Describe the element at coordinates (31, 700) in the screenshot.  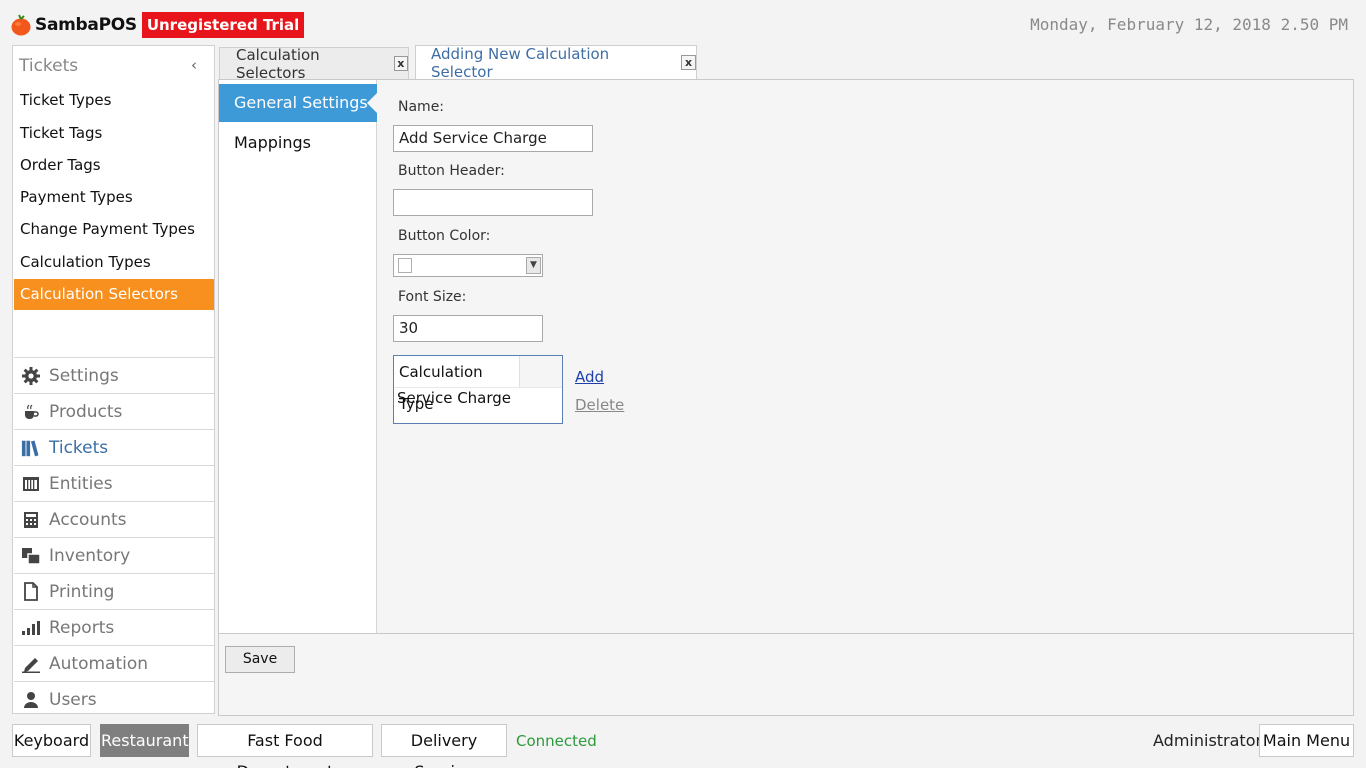
I see `user-icon` at that location.